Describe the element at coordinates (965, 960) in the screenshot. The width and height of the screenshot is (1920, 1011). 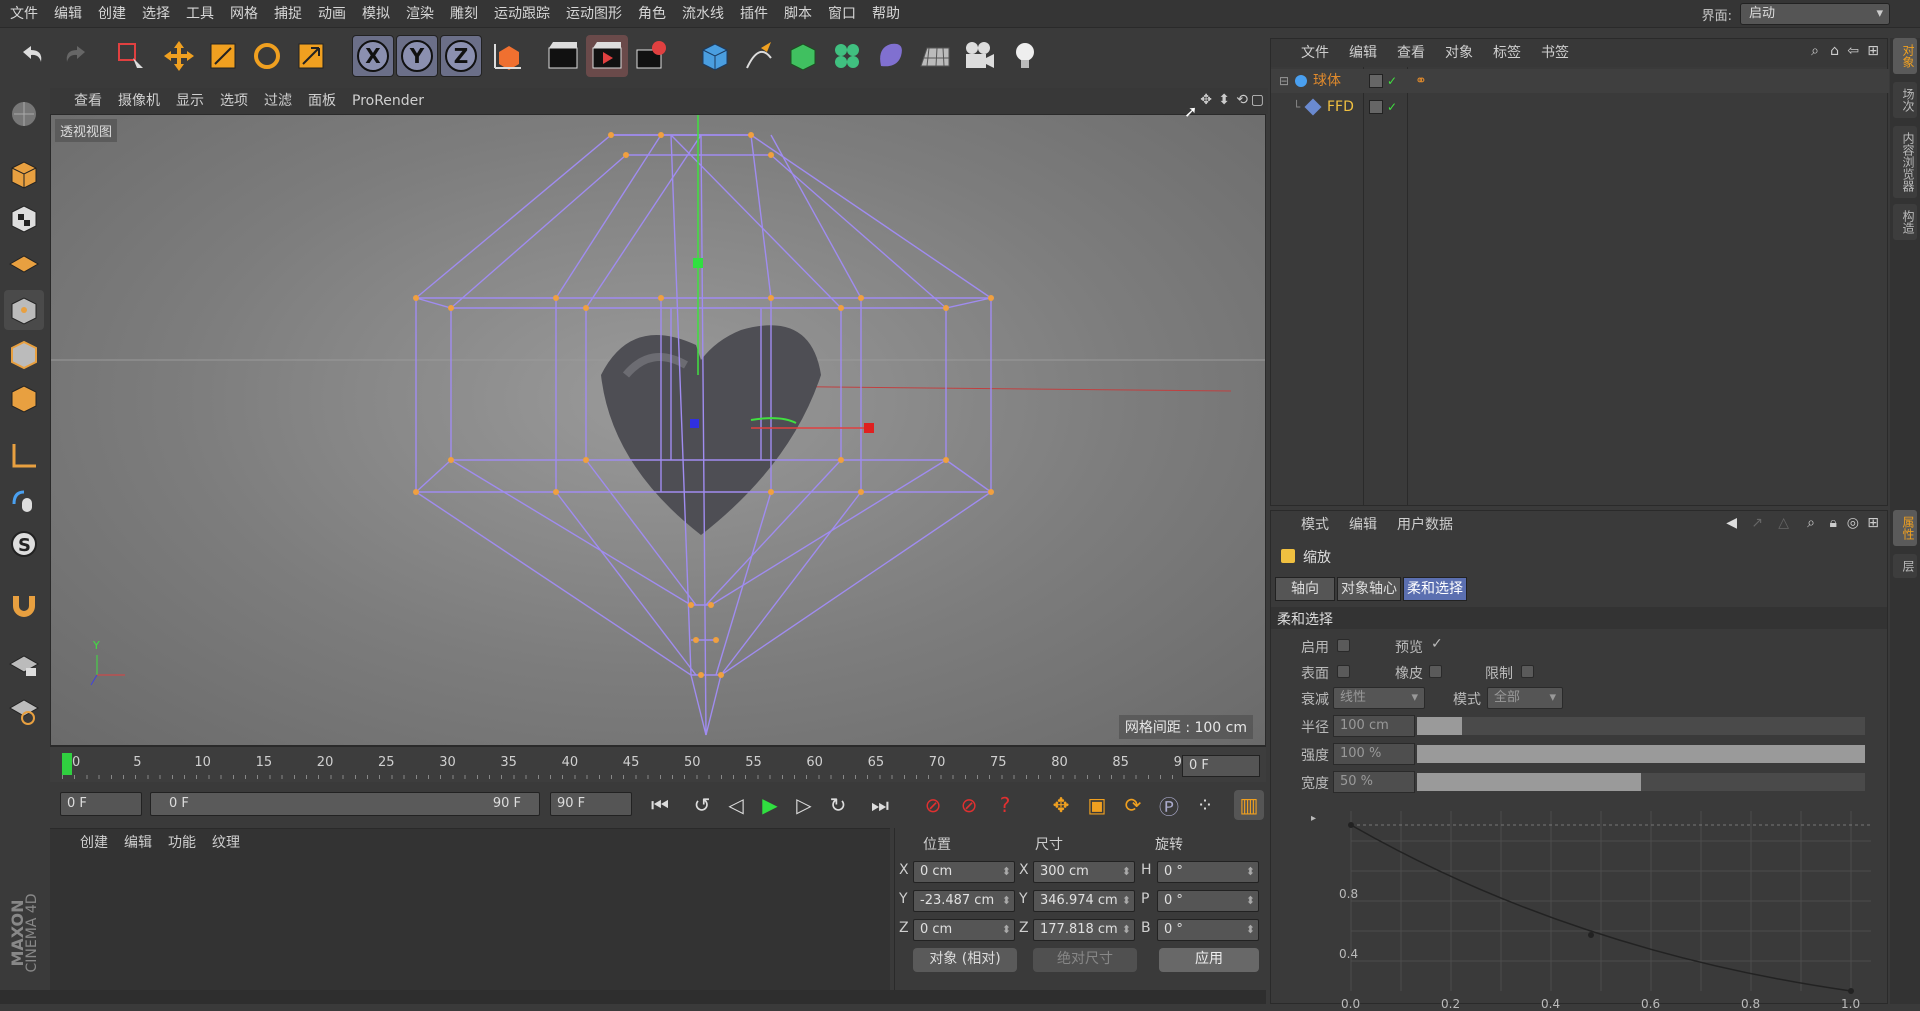
I see `coord-mode-dropdown: 对象 (相对)` at that location.